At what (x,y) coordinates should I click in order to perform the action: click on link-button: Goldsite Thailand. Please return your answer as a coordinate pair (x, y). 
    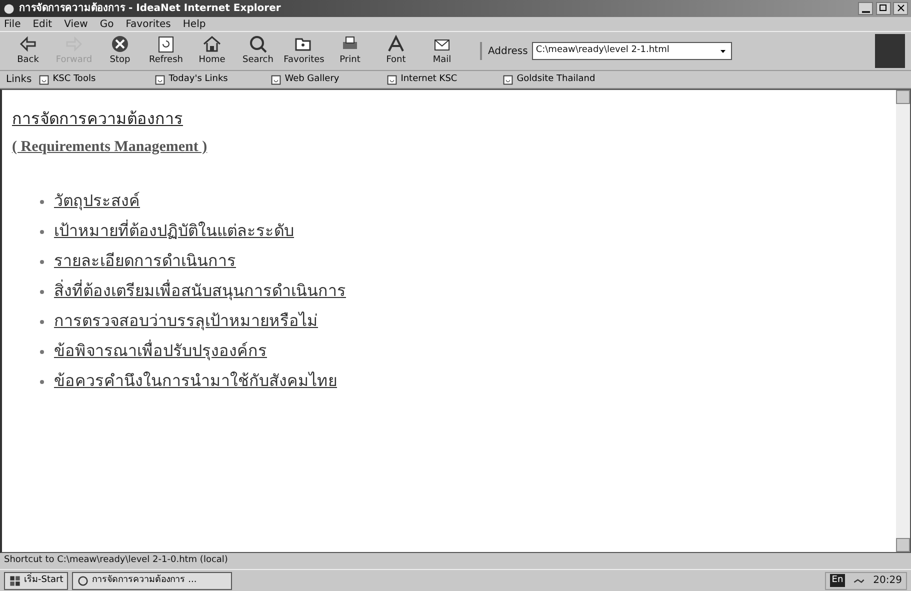
    Looking at the image, I should click on (557, 79).